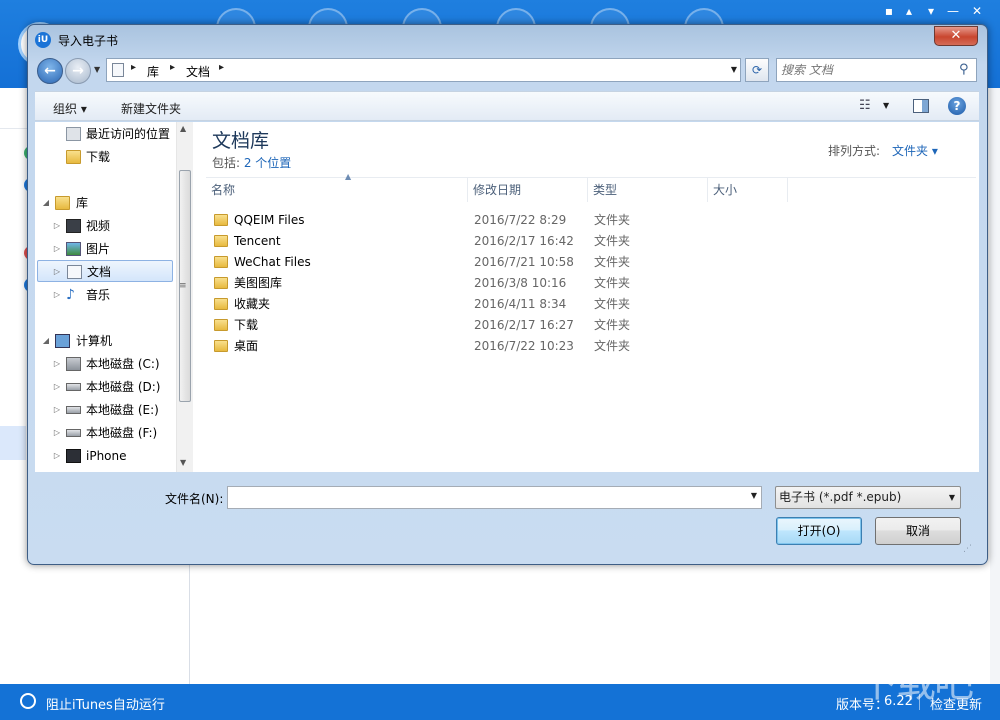  What do you see at coordinates (957, 106) in the screenshot?
I see `help-icon: ?` at bounding box center [957, 106].